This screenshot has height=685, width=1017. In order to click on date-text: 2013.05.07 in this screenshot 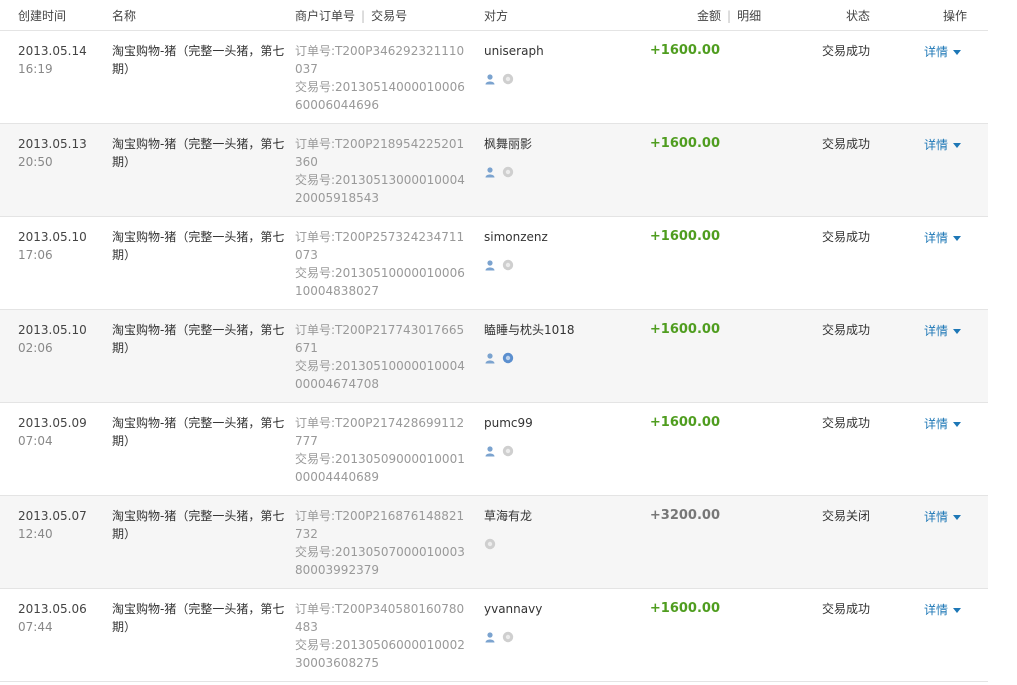, I will do `click(52, 516)`.